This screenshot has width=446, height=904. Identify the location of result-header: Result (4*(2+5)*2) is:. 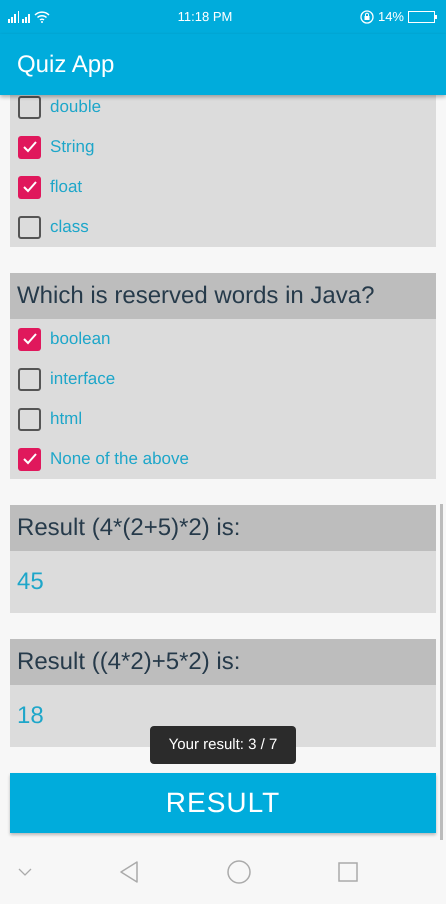
(223, 528).